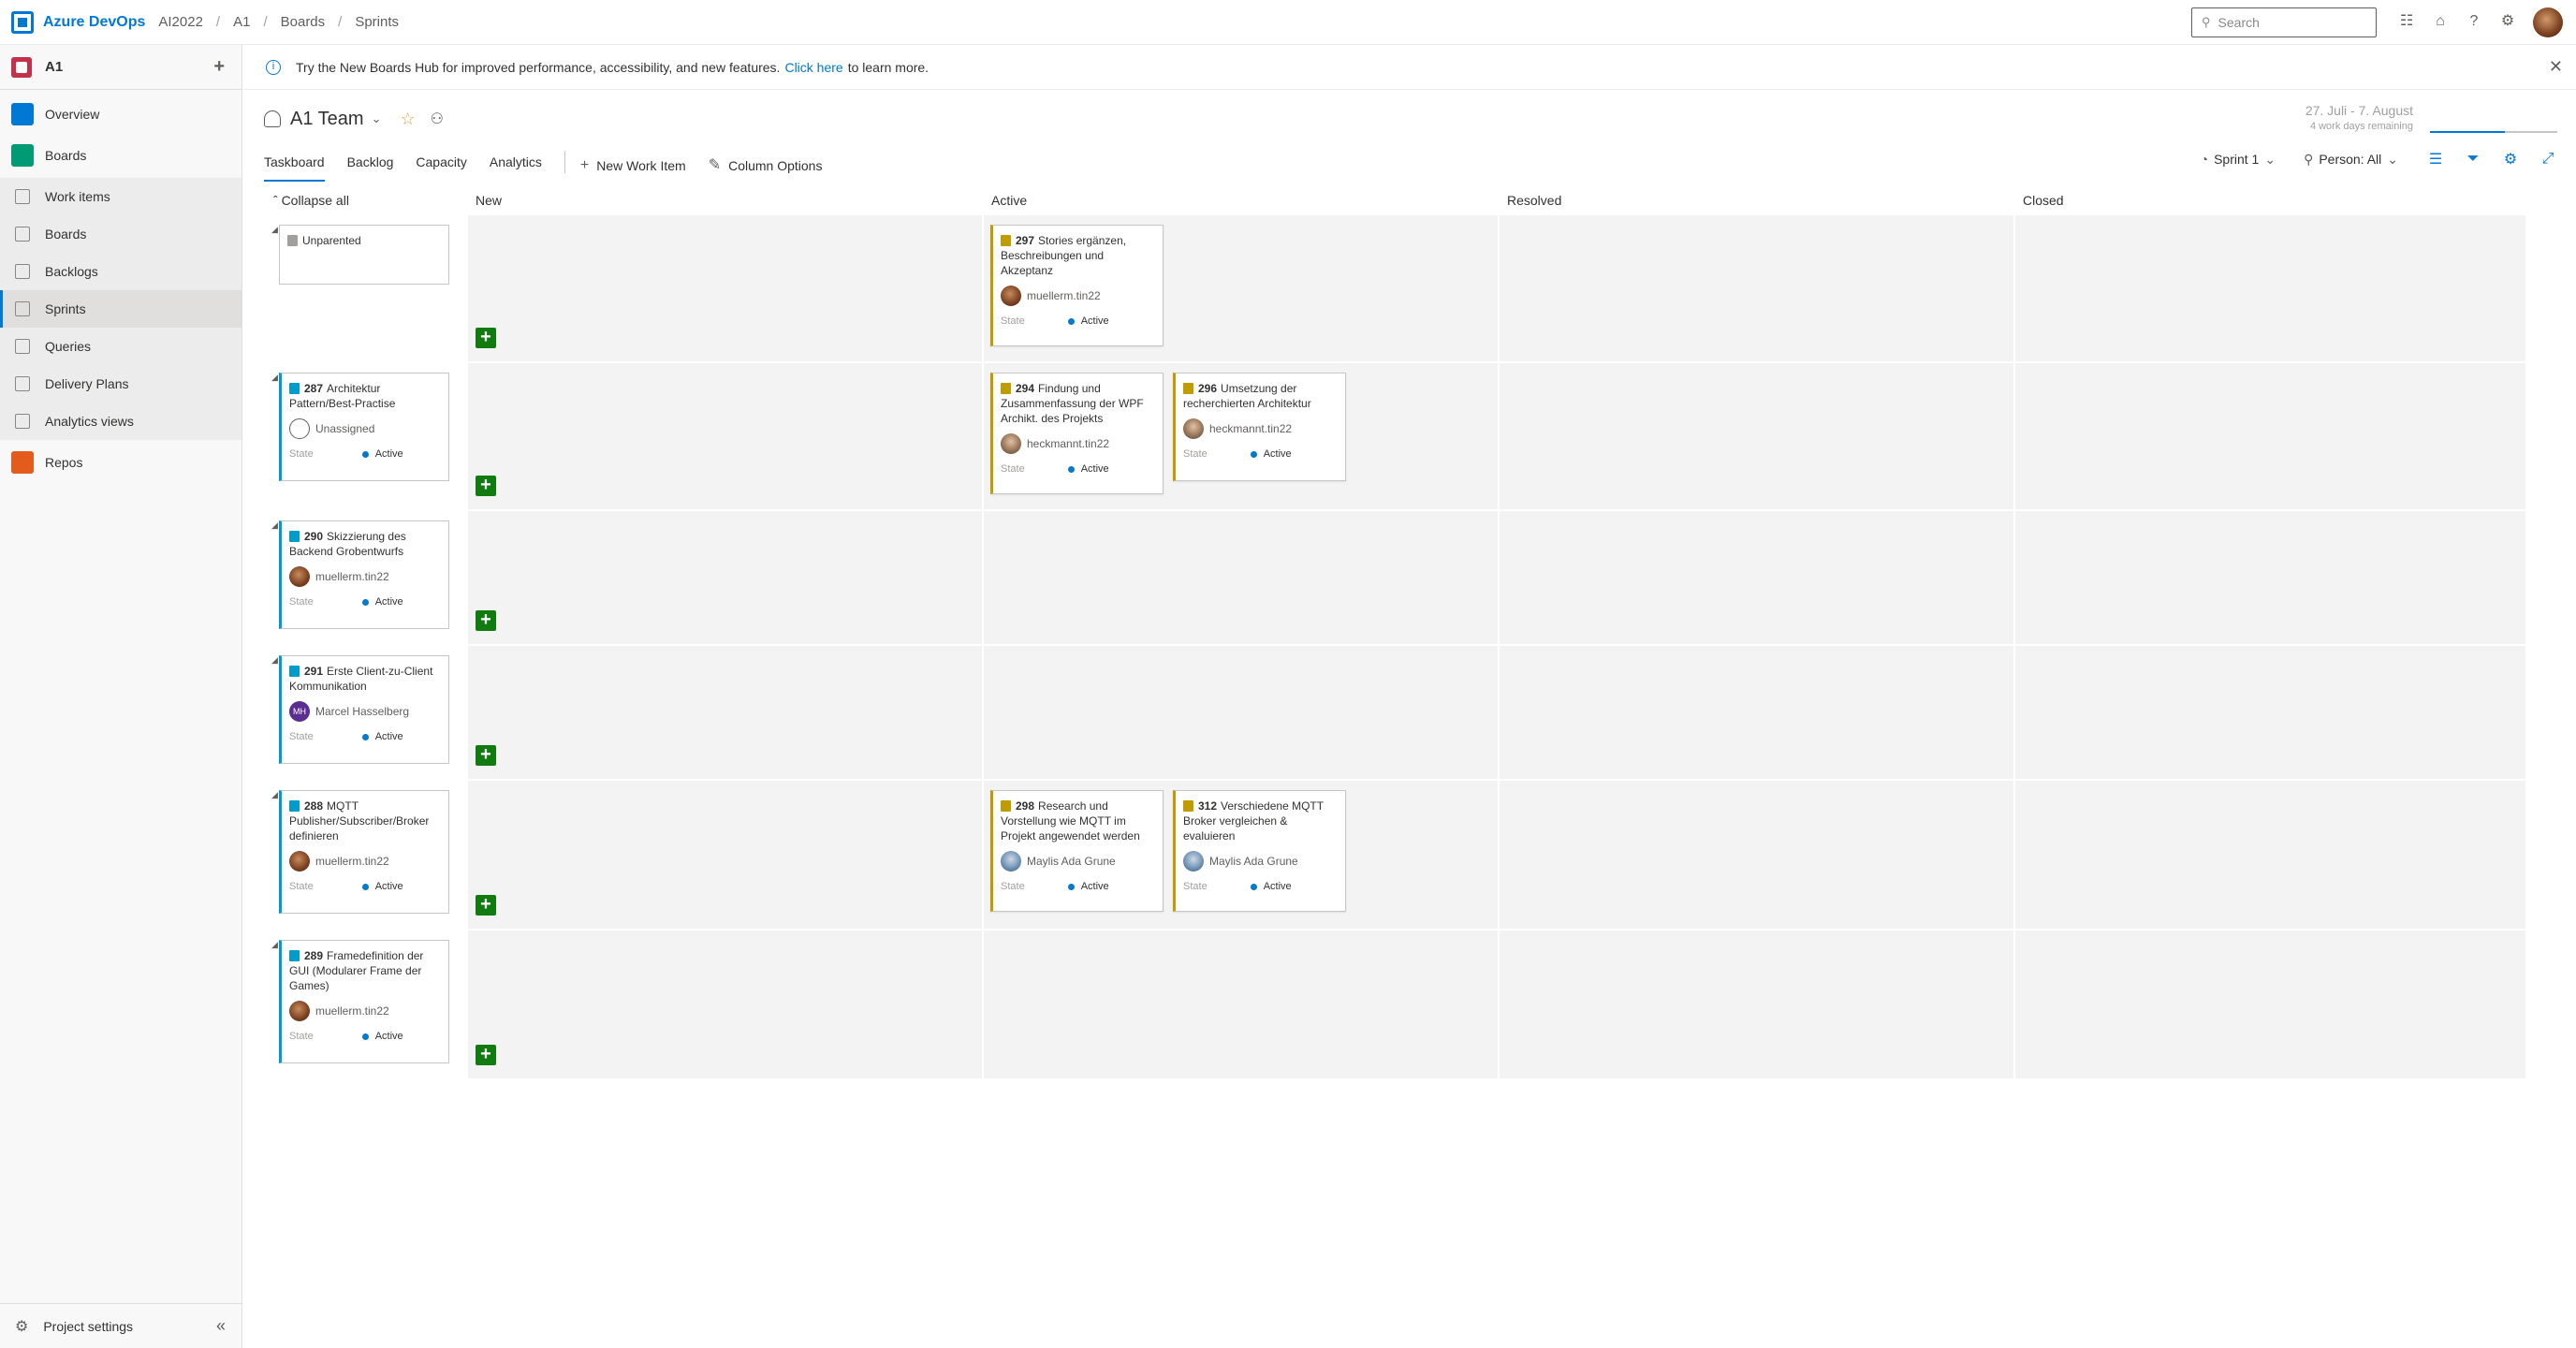  Describe the element at coordinates (121, 234) in the screenshot. I see `nav-boards-sub: Boards` at that location.